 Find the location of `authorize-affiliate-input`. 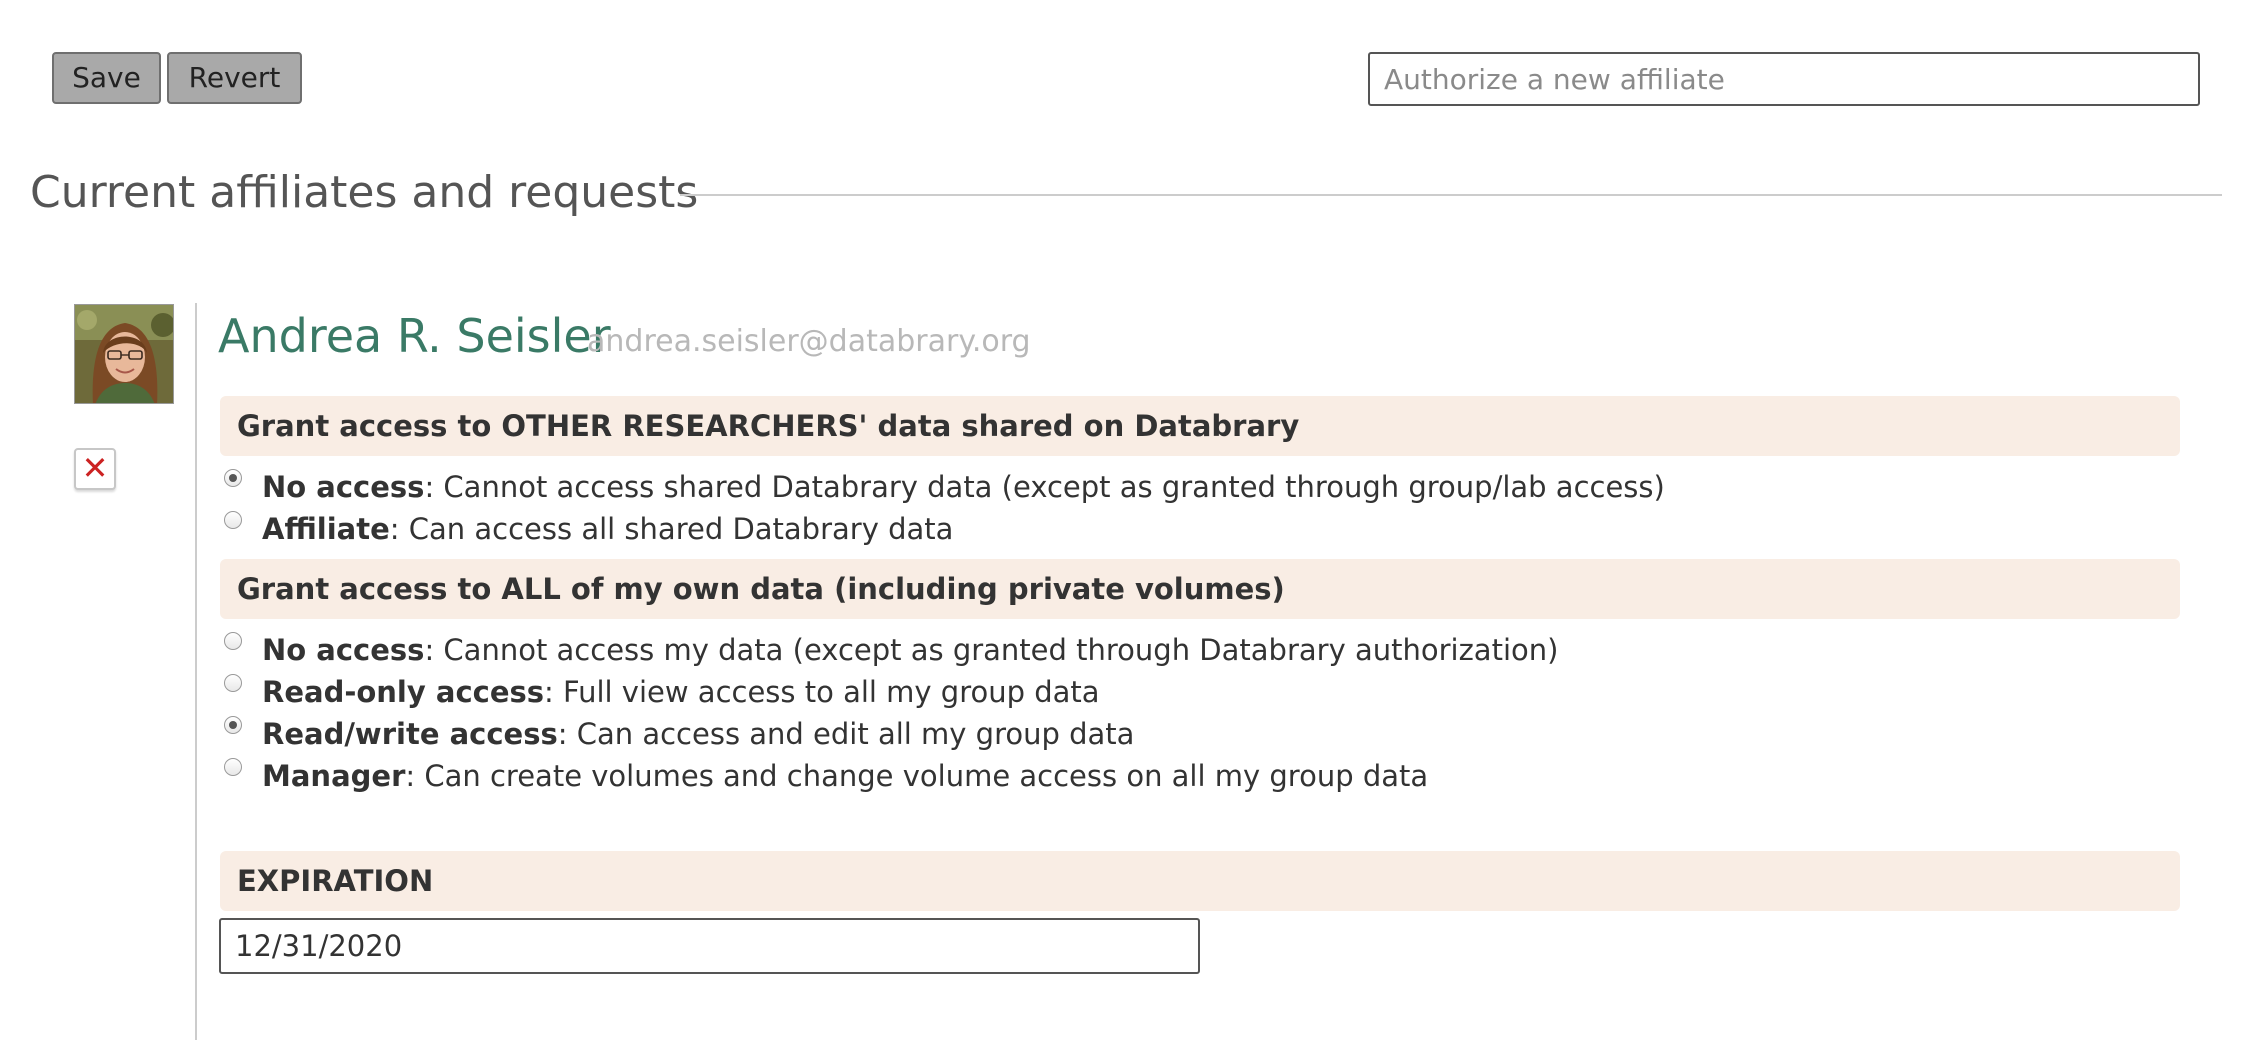

authorize-affiliate-input is located at coordinates (1784, 79).